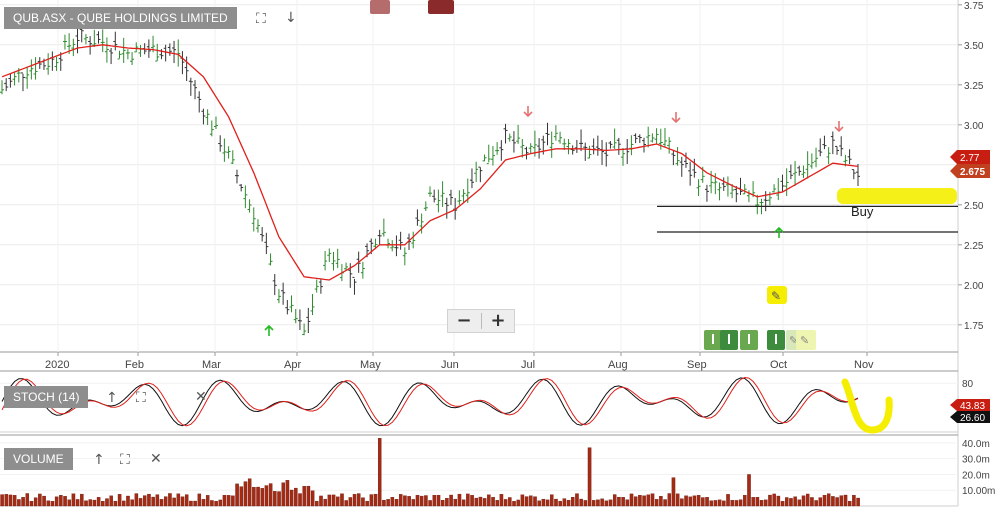 This screenshot has width=1008, height=516. Describe the element at coordinates (972, 406) in the screenshot. I see `stoch-d-value: 43.83` at that location.